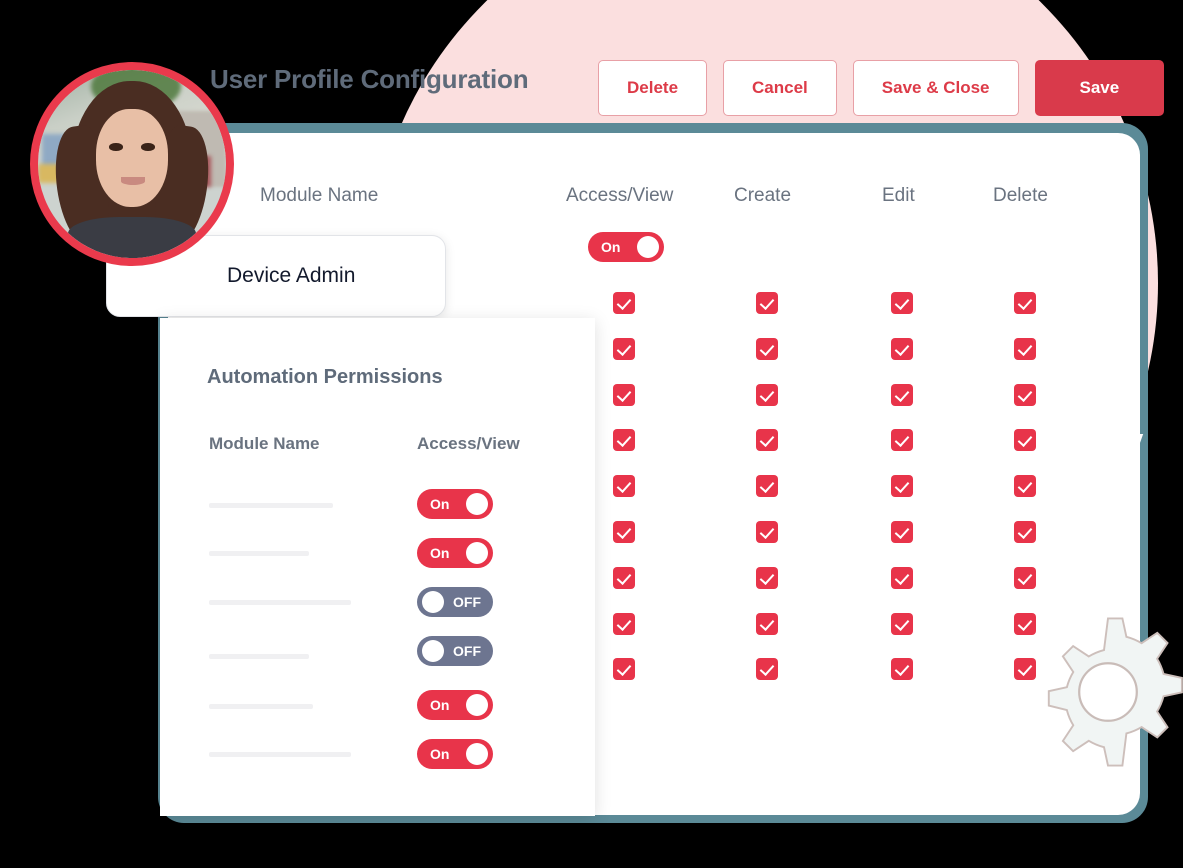  What do you see at coordinates (455, 705) in the screenshot?
I see `automation-access-toggle-5: On` at bounding box center [455, 705].